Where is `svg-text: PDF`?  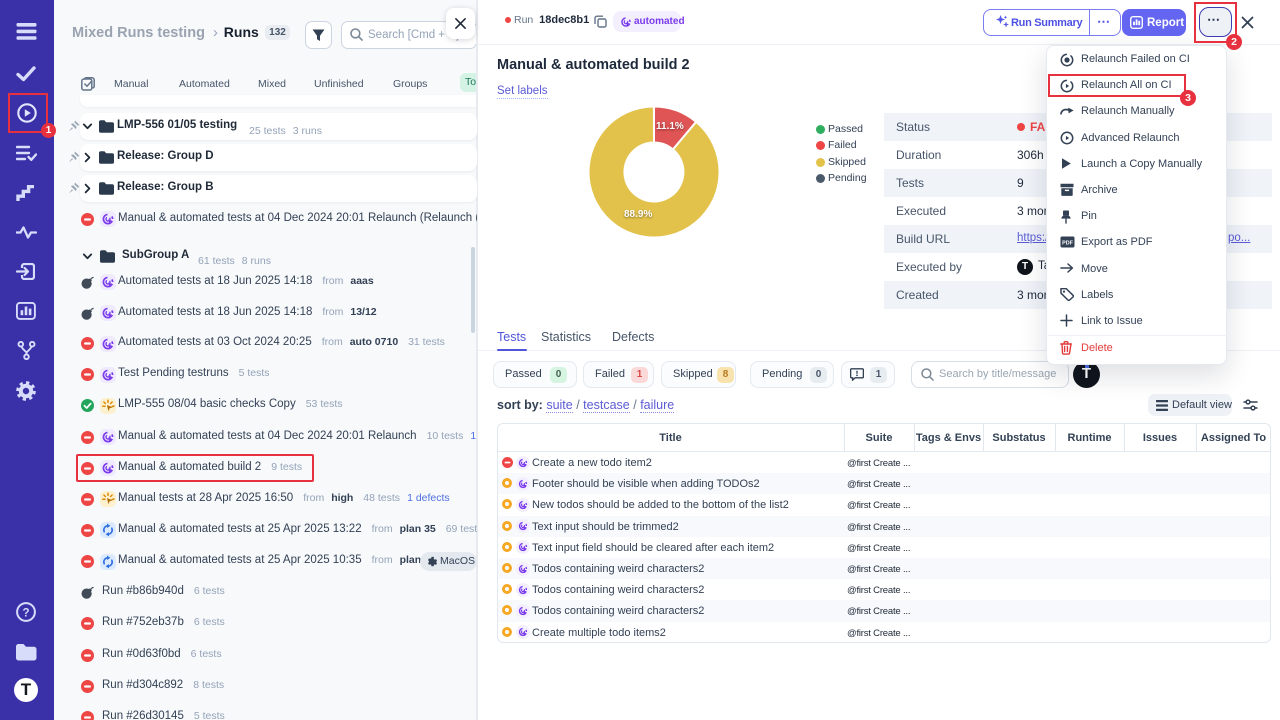
svg-text: PDF is located at coordinates (1067, 243).